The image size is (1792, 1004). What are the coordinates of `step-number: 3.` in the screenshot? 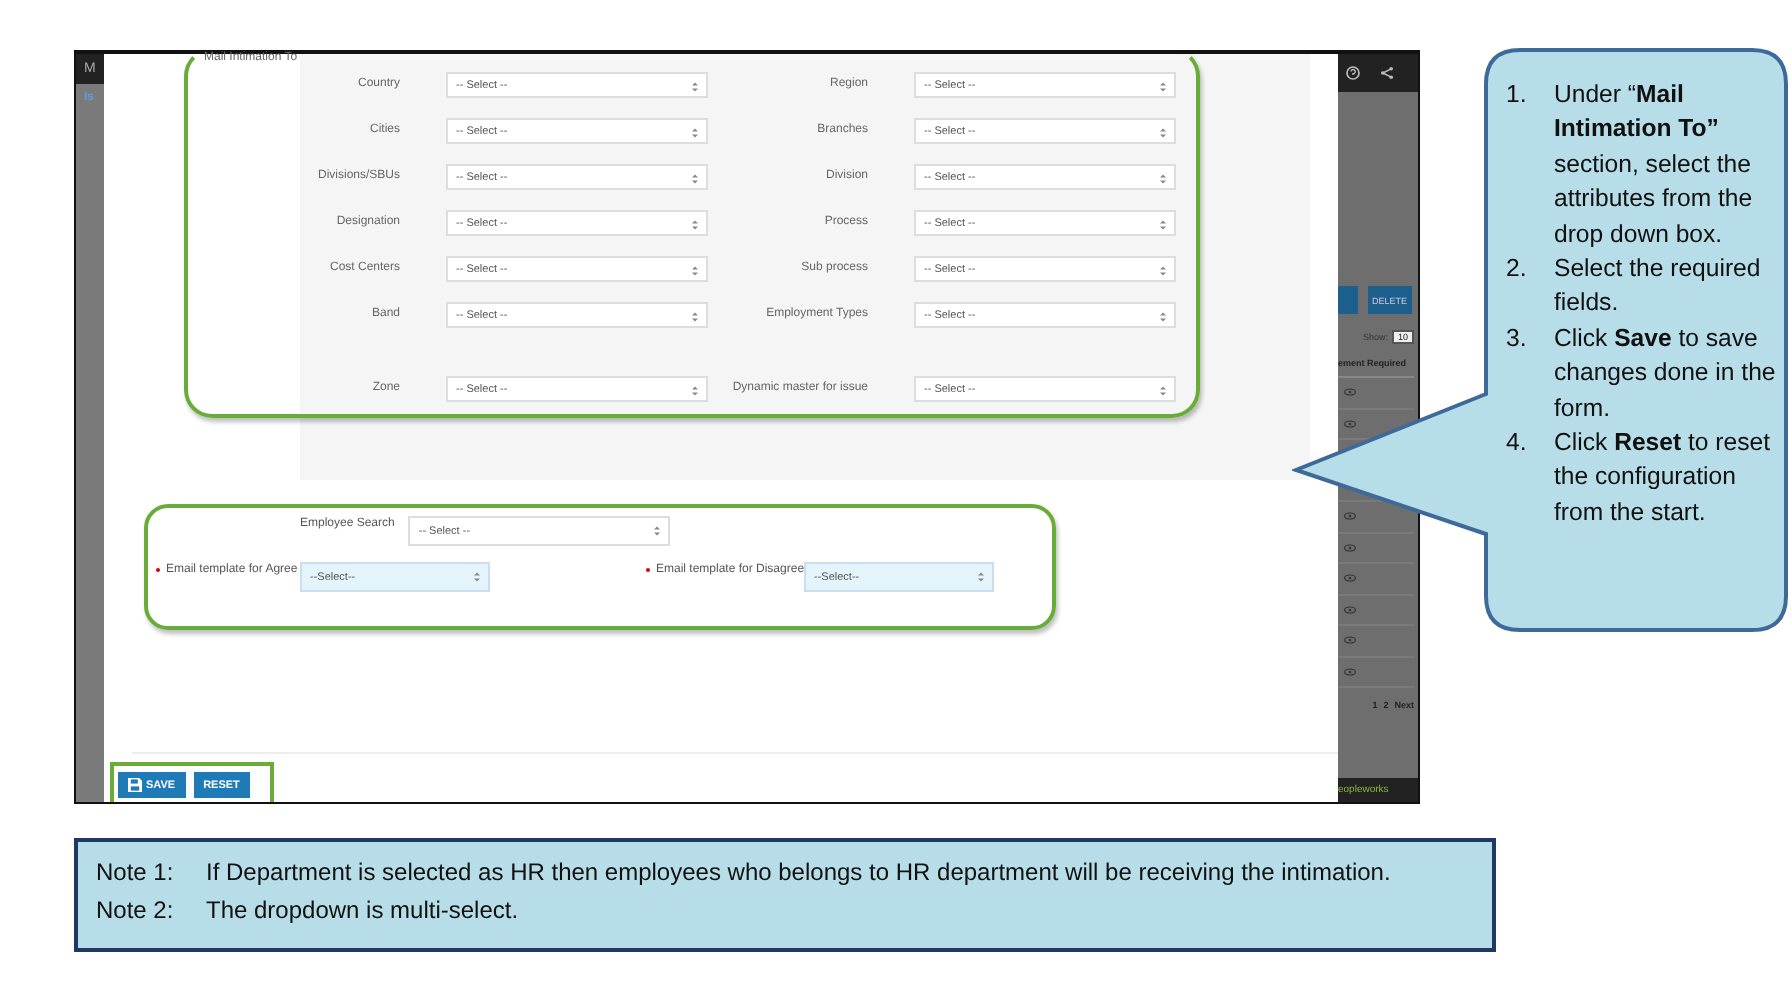 It's located at (1517, 338).